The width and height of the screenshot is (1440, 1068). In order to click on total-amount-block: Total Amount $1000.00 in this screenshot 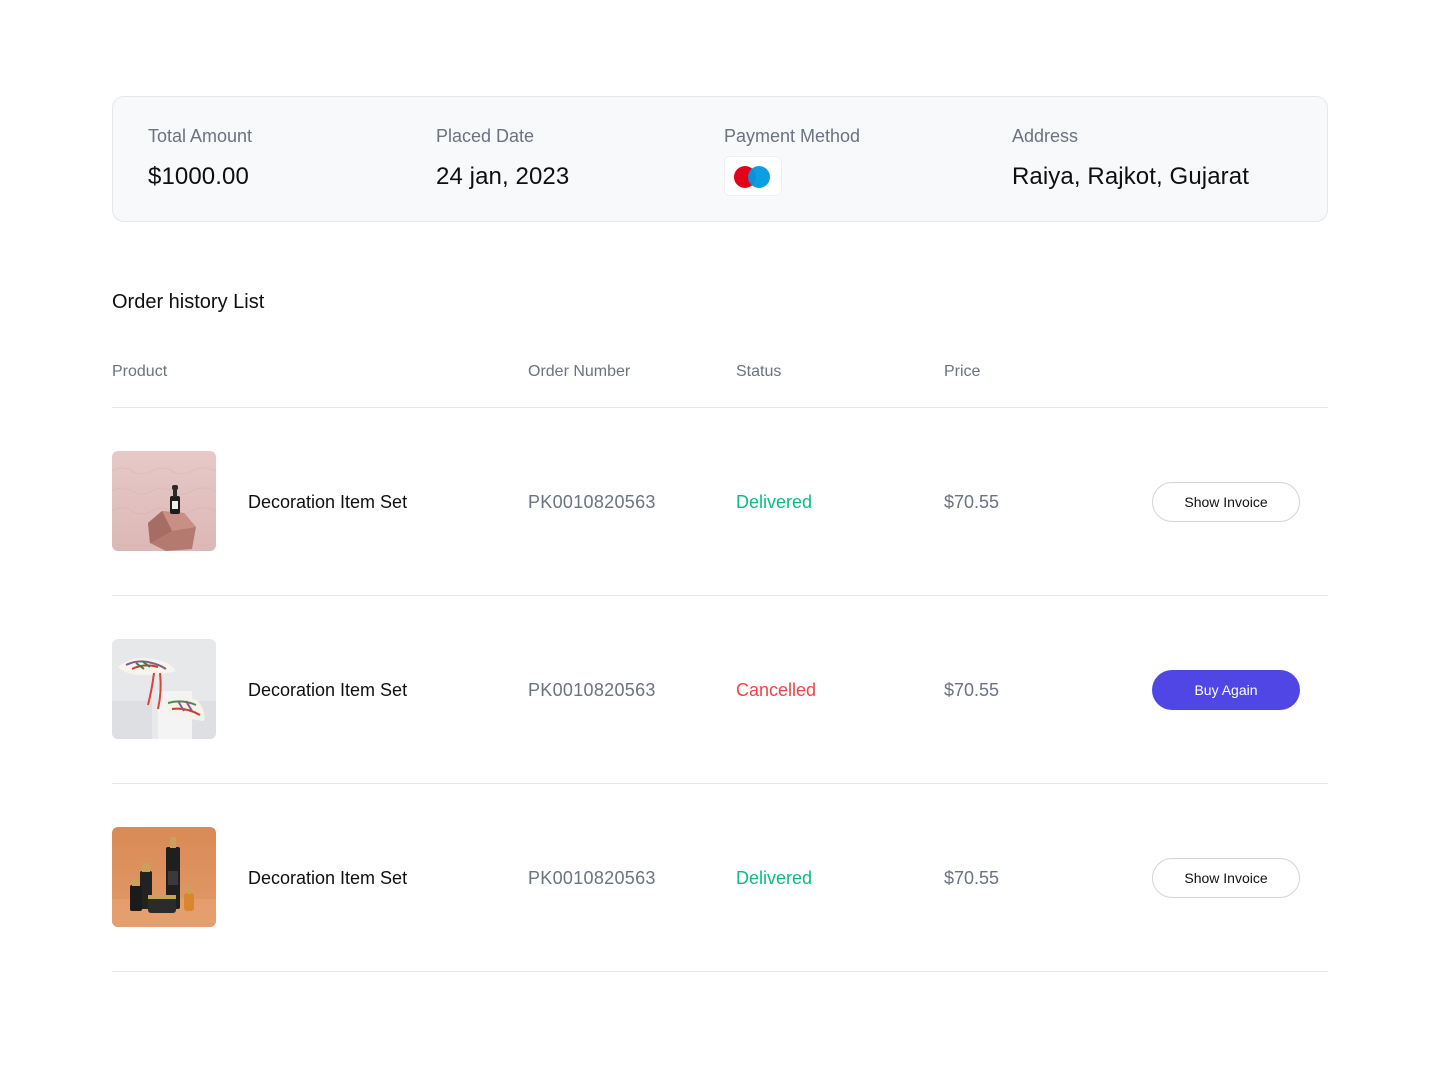, I will do `click(200, 158)`.